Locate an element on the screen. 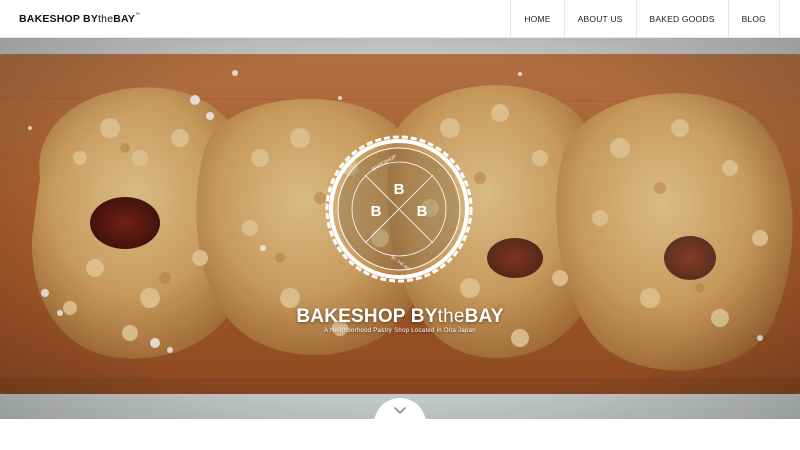 The image size is (800, 450). emblem-letter-left: B is located at coordinates (376, 211).